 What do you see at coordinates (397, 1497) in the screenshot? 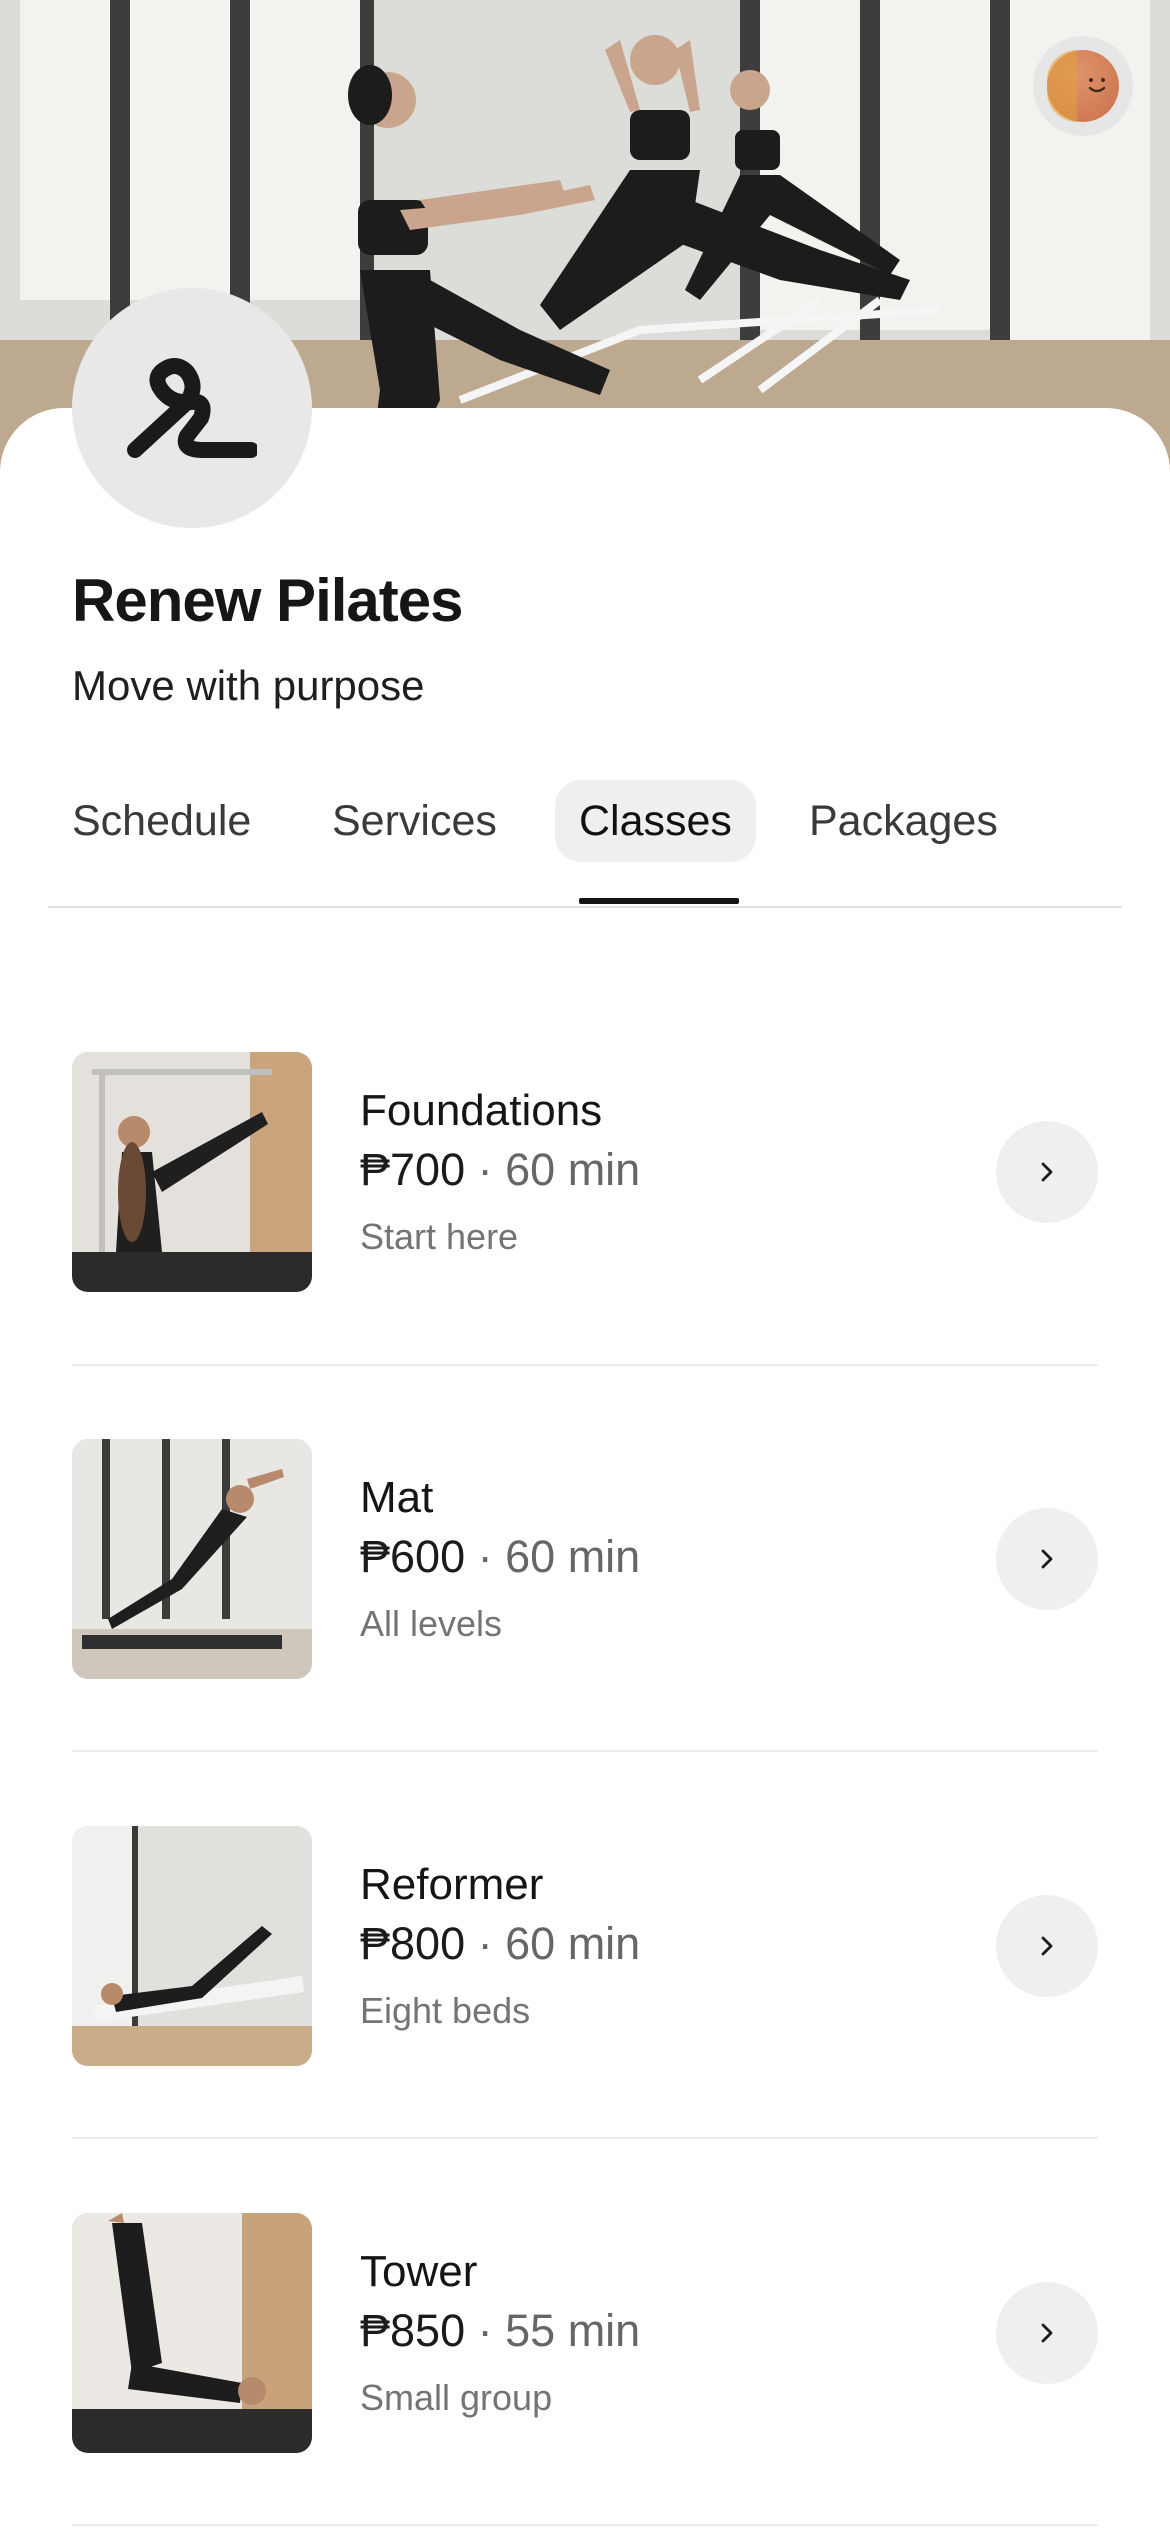
I see `class-title: Mat` at bounding box center [397, 1497].